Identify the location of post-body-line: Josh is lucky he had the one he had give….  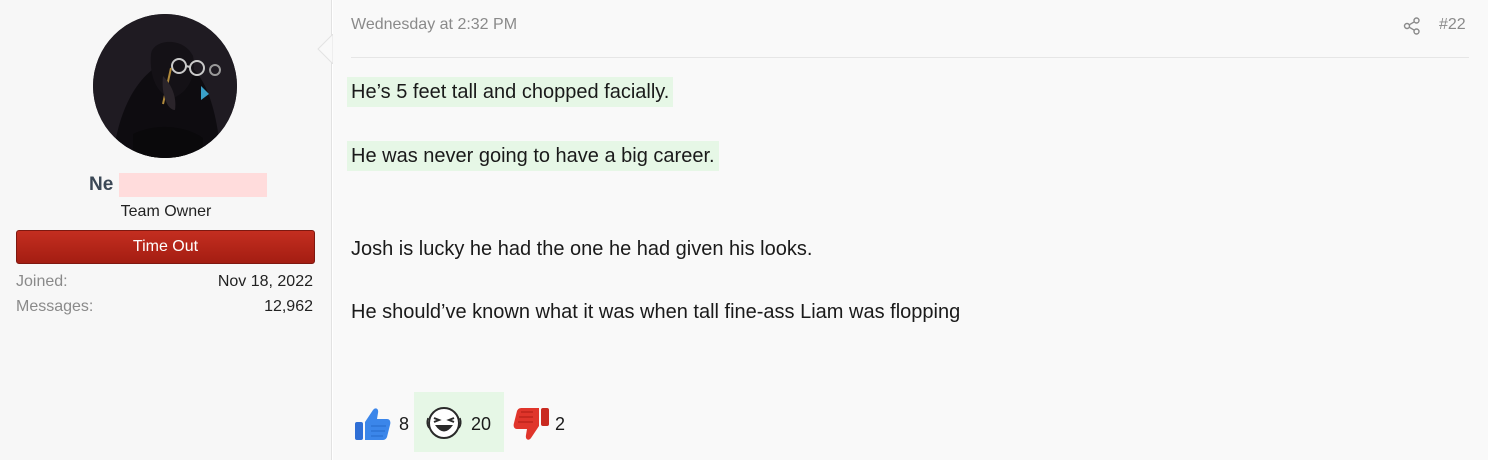
(582, 249).